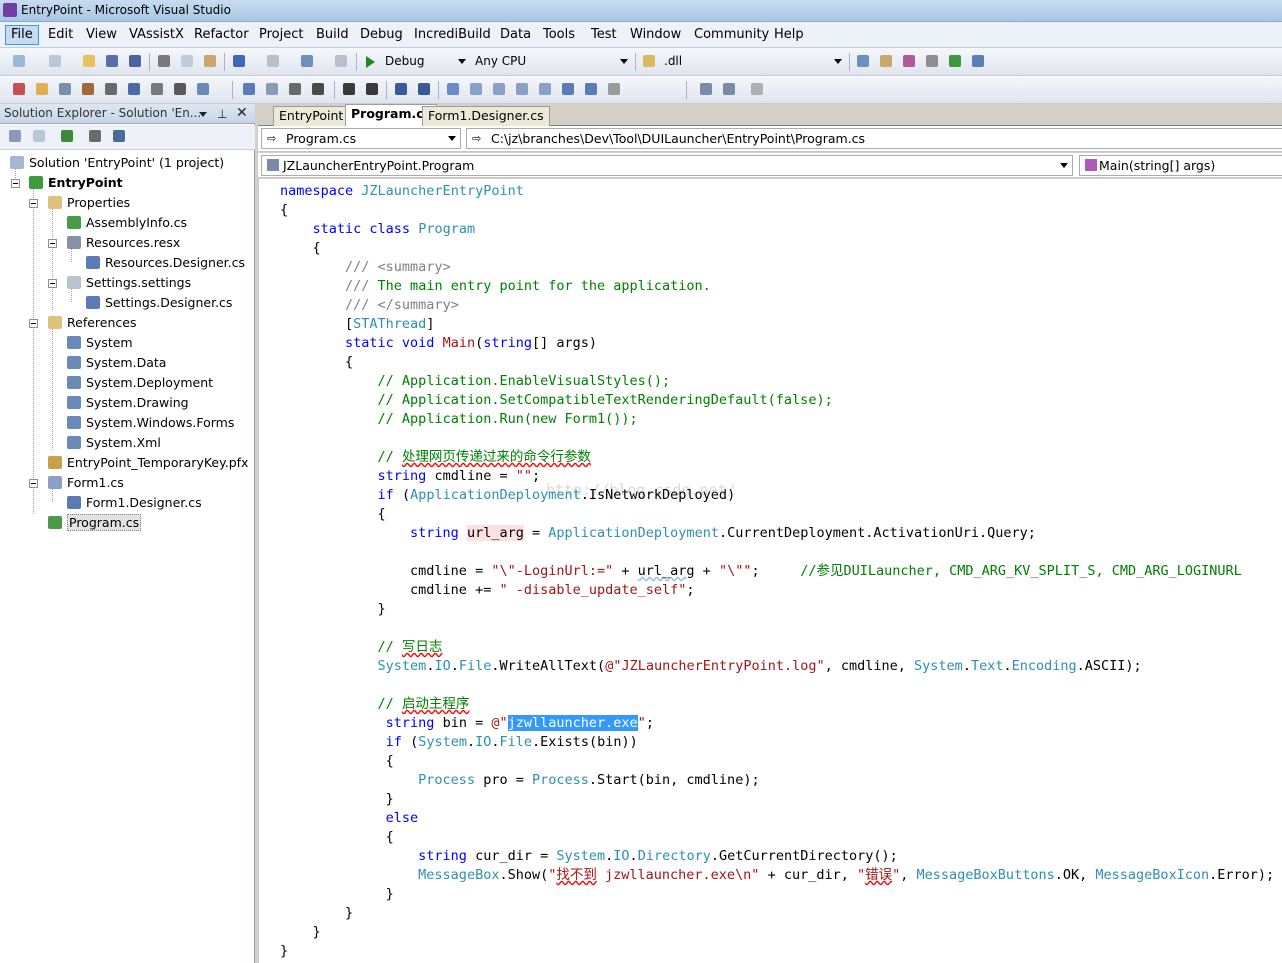 This screenshot has height=963, width=1282. Describe the element at coordinates (341, 61) in the screenshot. I see `navigate-forward-icon` at that location.